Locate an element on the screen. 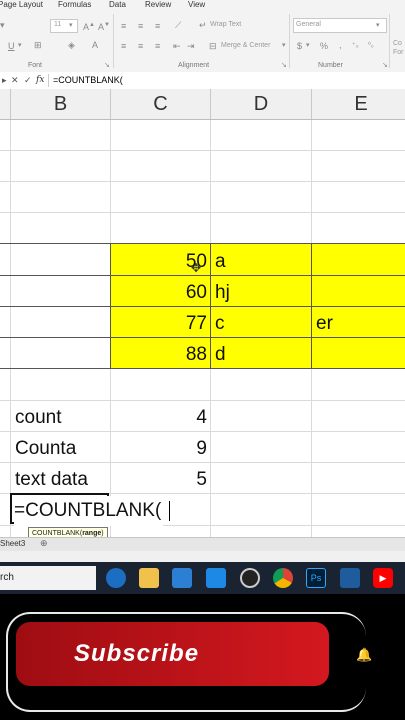 This screenshot has width=405, height=720. wrap-text-icon: ↵ is located at coordinates (203, 25).